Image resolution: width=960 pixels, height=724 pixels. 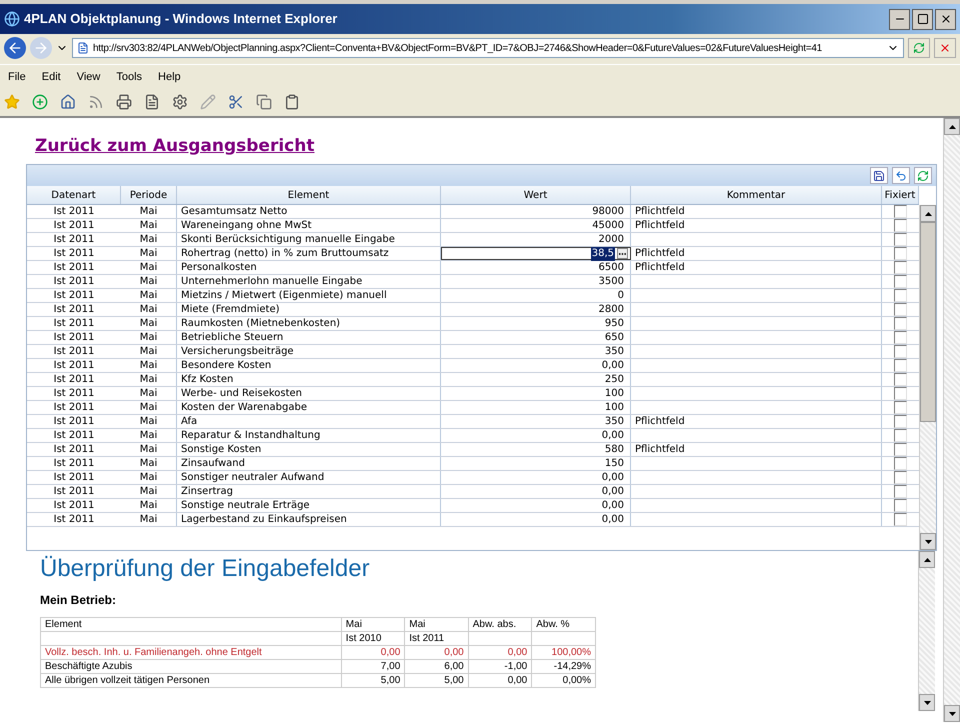 I want to click on table-cell: 6,00, so click(x=454, y=666).